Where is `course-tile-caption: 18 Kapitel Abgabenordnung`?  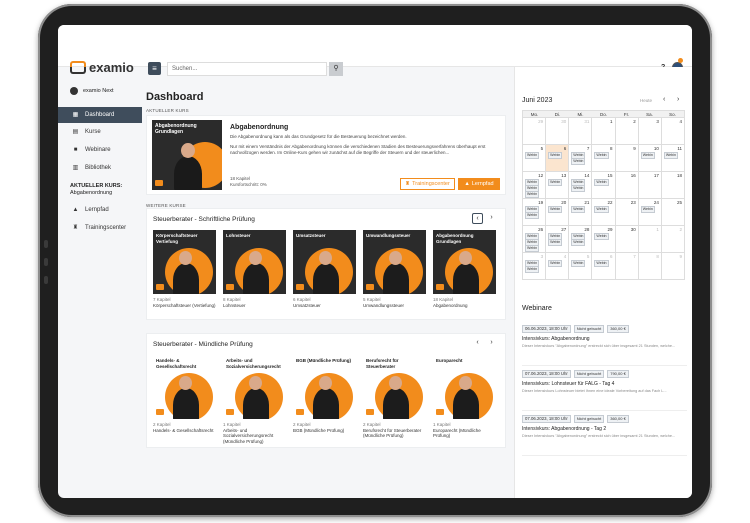 course-tile-caption: 18 Kapitel Abgabenordnung is located at coordinates (464, 302).